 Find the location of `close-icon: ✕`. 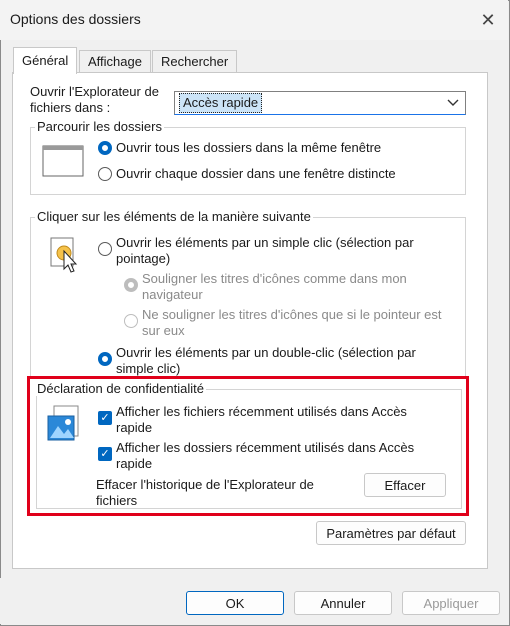

close-icon: ✕ is located at coordinates (488, 20).